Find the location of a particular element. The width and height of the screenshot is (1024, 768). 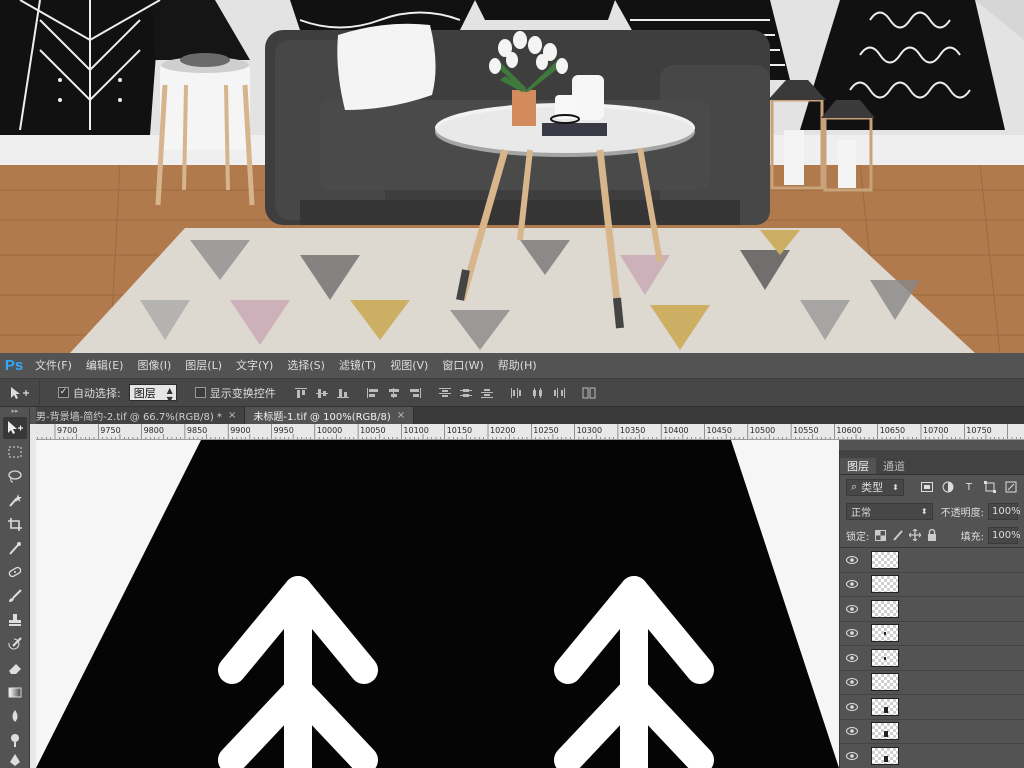

lasso-tool is located at coordinates (15, 476).